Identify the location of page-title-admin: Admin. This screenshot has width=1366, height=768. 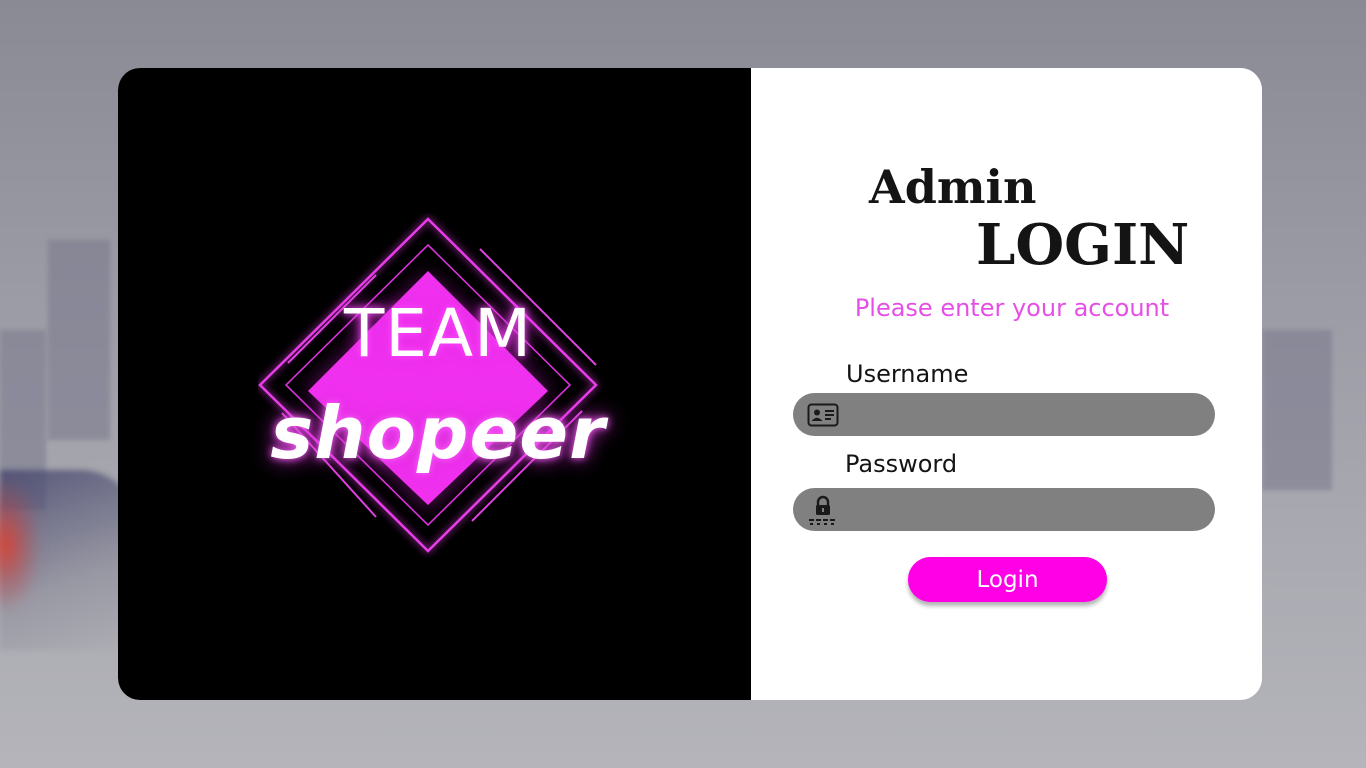
(953, 187).